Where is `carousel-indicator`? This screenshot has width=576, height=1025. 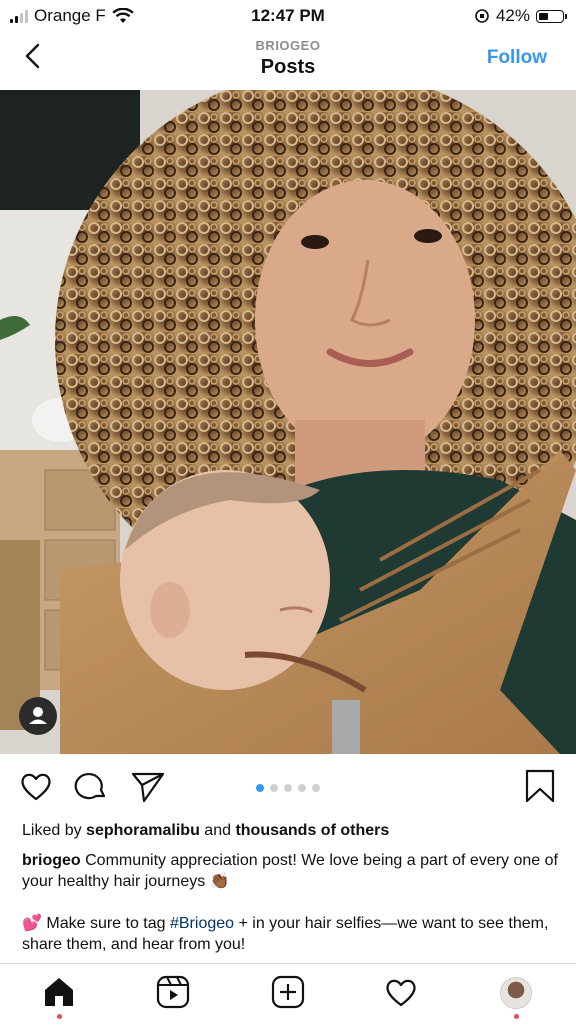
carousel-indicator is located at coordinates (288, 788).